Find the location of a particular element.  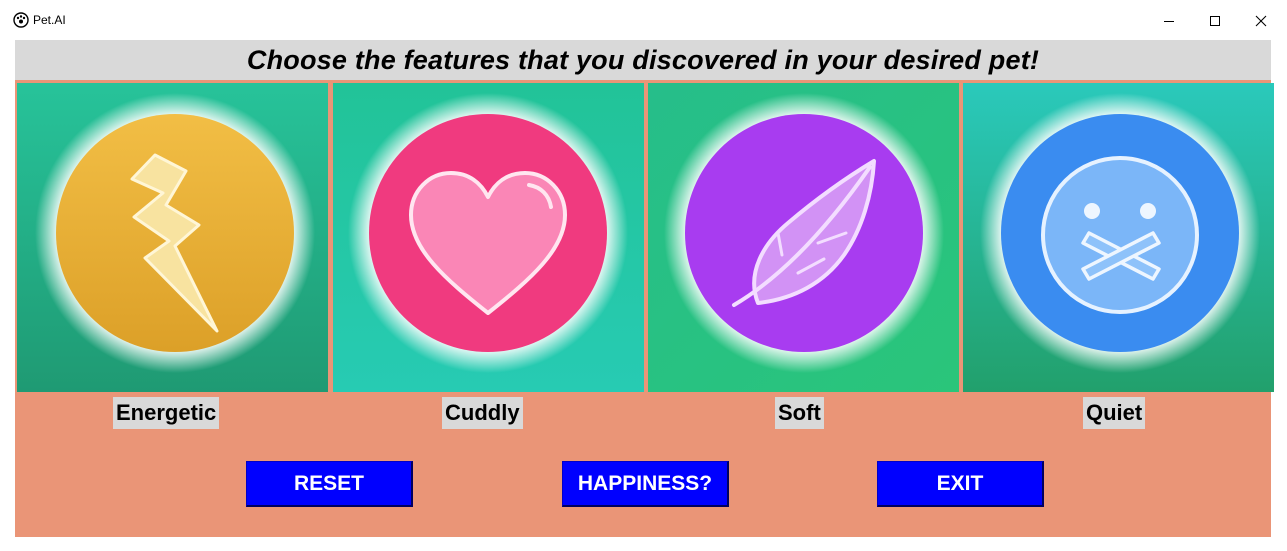

cuddly-image is located at coordinates (488, 237).